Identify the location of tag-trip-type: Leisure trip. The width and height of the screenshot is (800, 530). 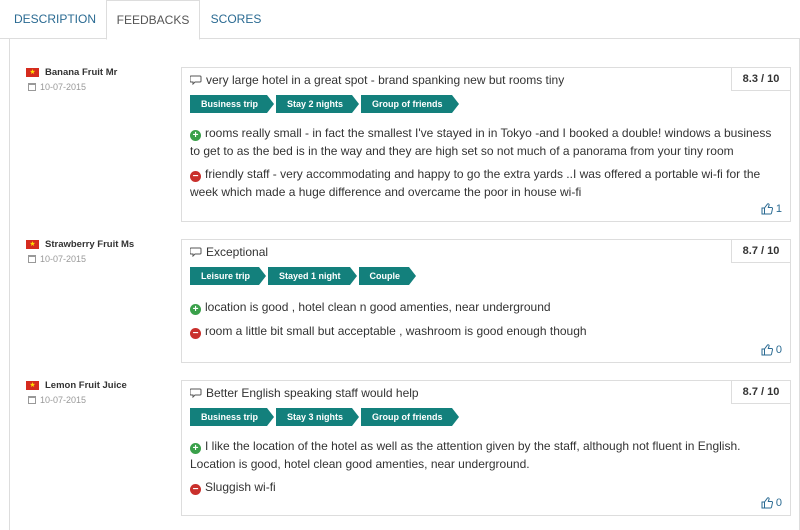
(229, 276).